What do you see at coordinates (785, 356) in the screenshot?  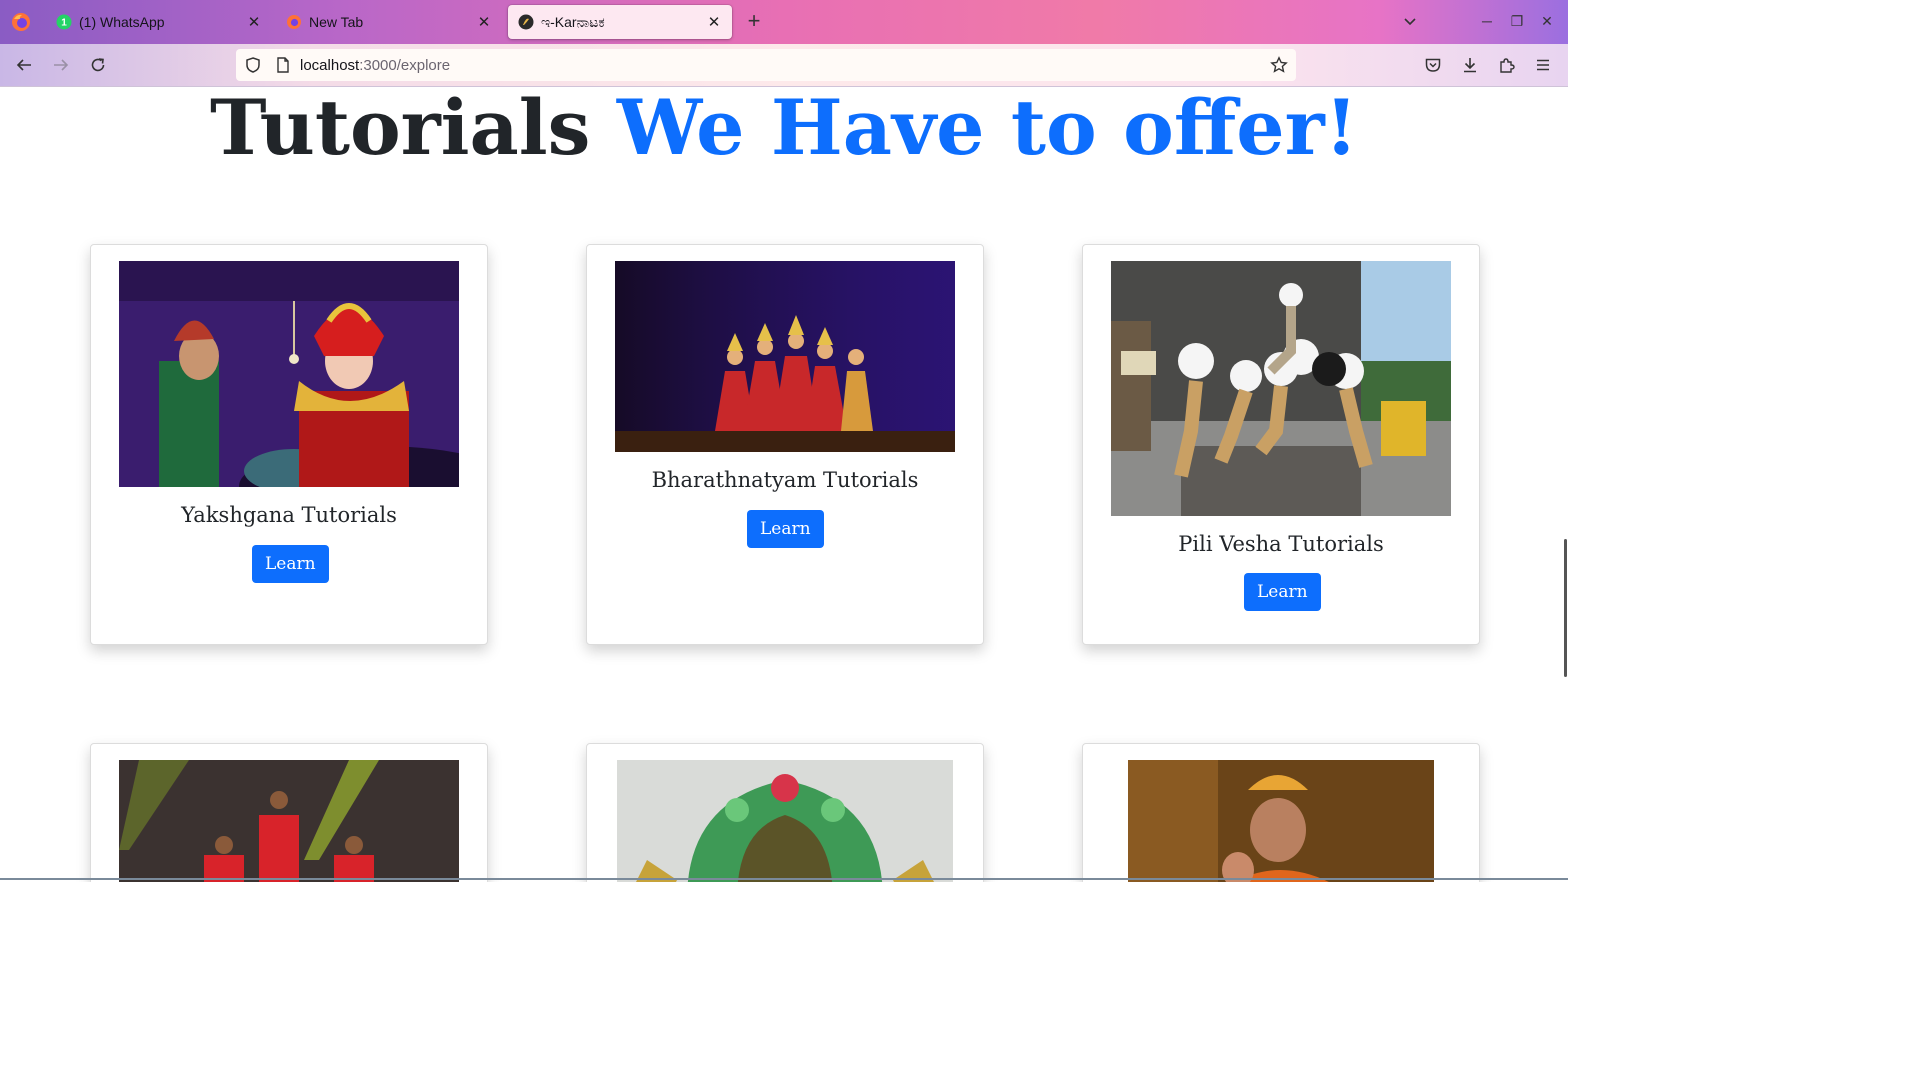 I see `bharatanatyam-image` at bounding box center [785, 356].